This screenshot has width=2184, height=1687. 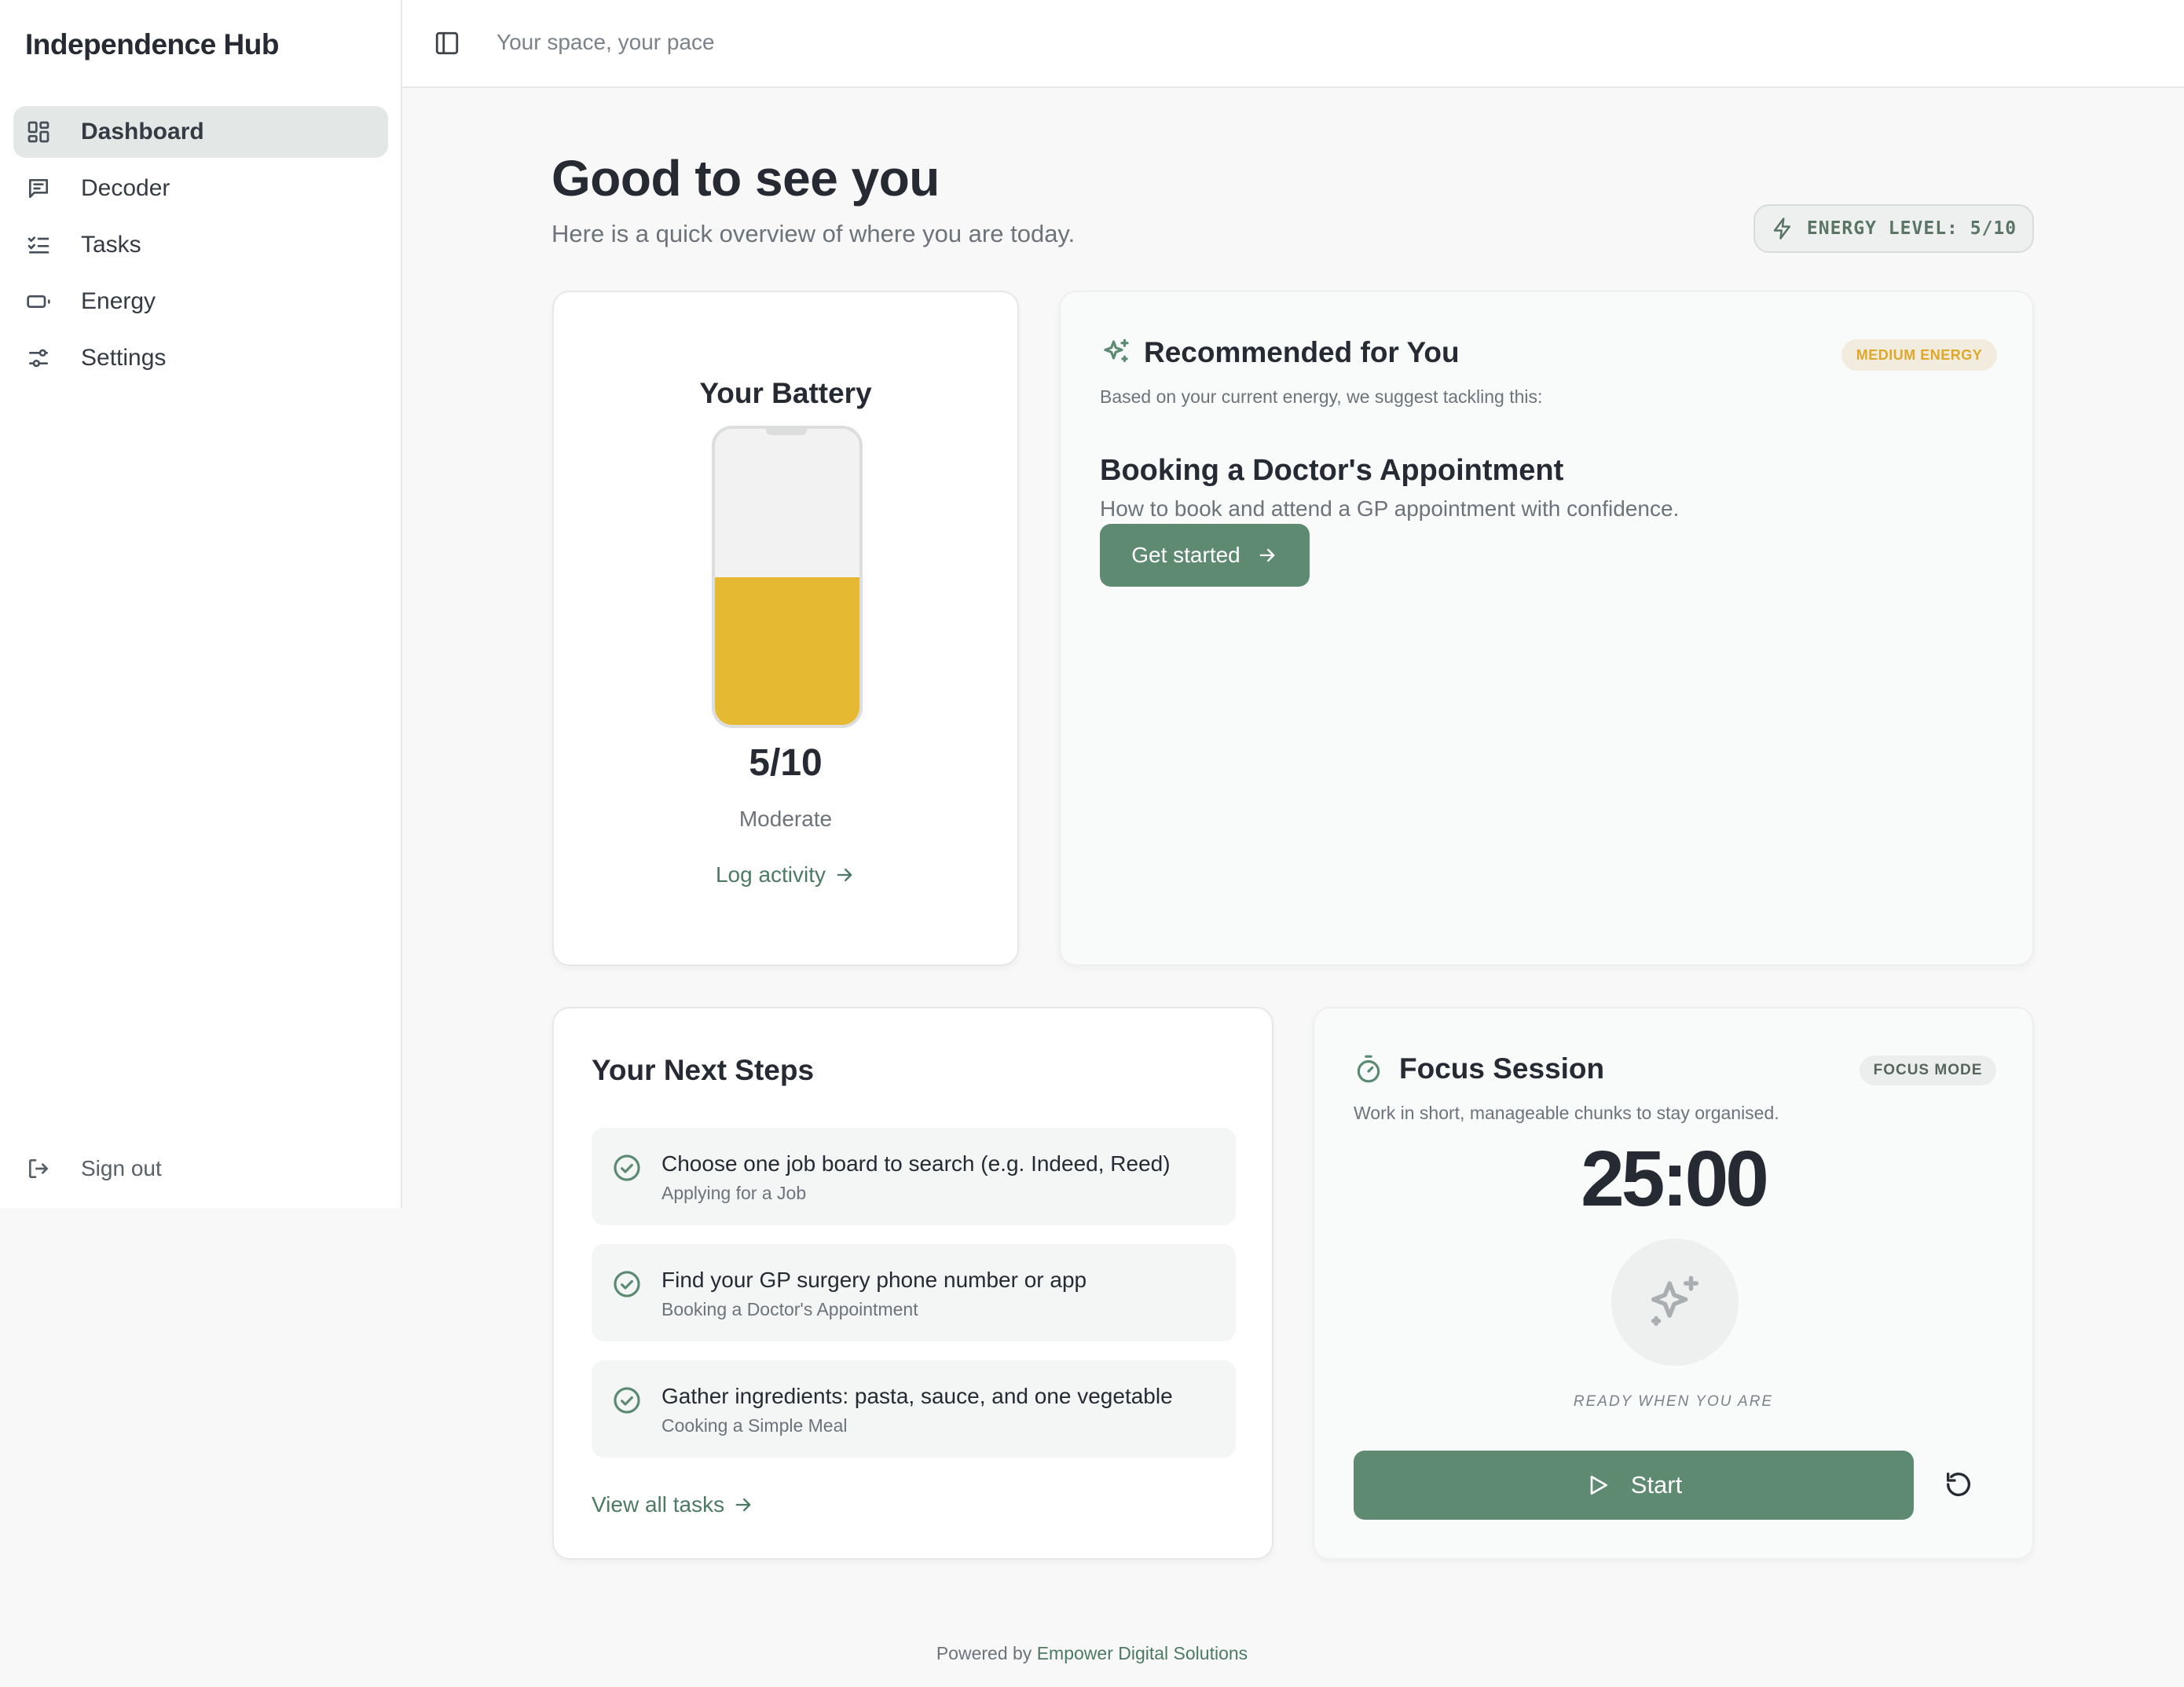 I want to click on battery-graphic, so click(x=787, y=577).